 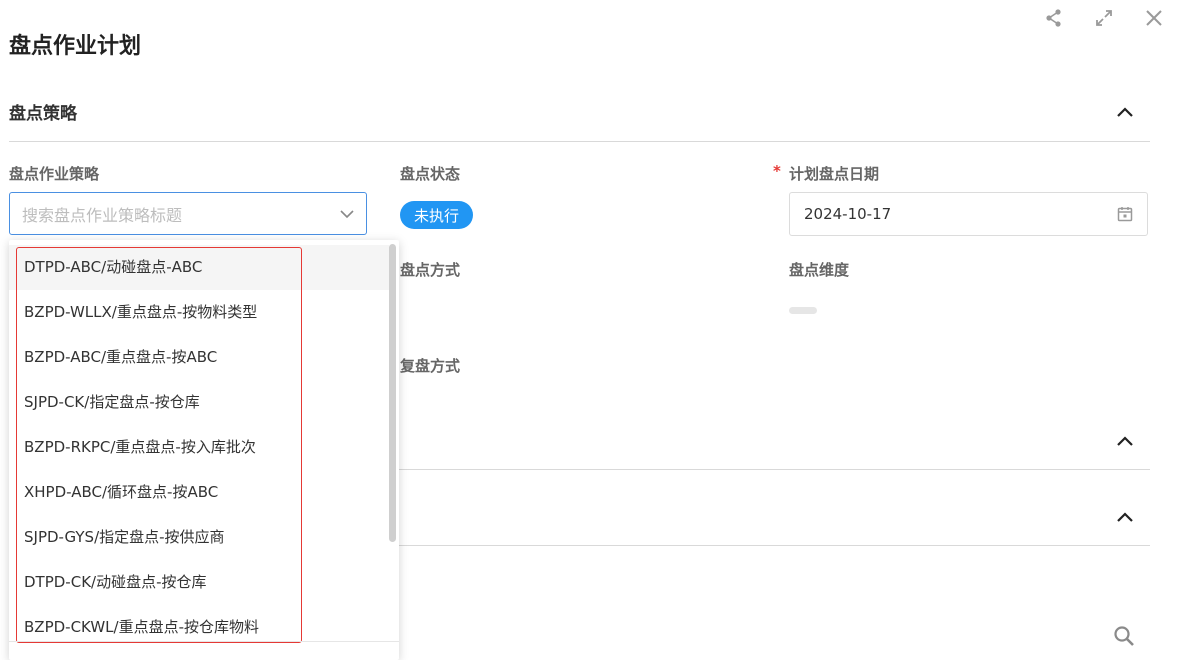 What do you see at coordinates (430, 366) in the screenshot?
I see `recheck-method-label: 复盘方式` at bounding box center [430, 366].